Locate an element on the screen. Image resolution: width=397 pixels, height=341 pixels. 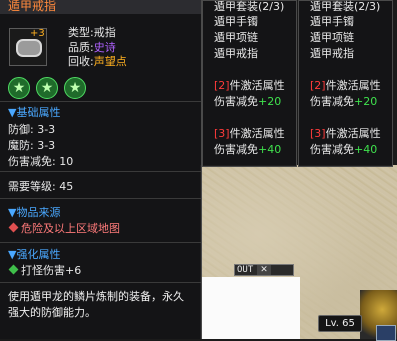
blank-panel is located at coordinates (250, 308).